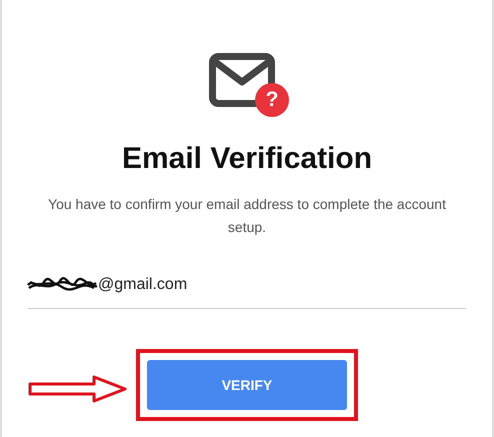 This screenshot has height=437, width=494. Describe the element at coordinates (247, 159) in the screenshot. I see `page-title: Email Verification` at that location.